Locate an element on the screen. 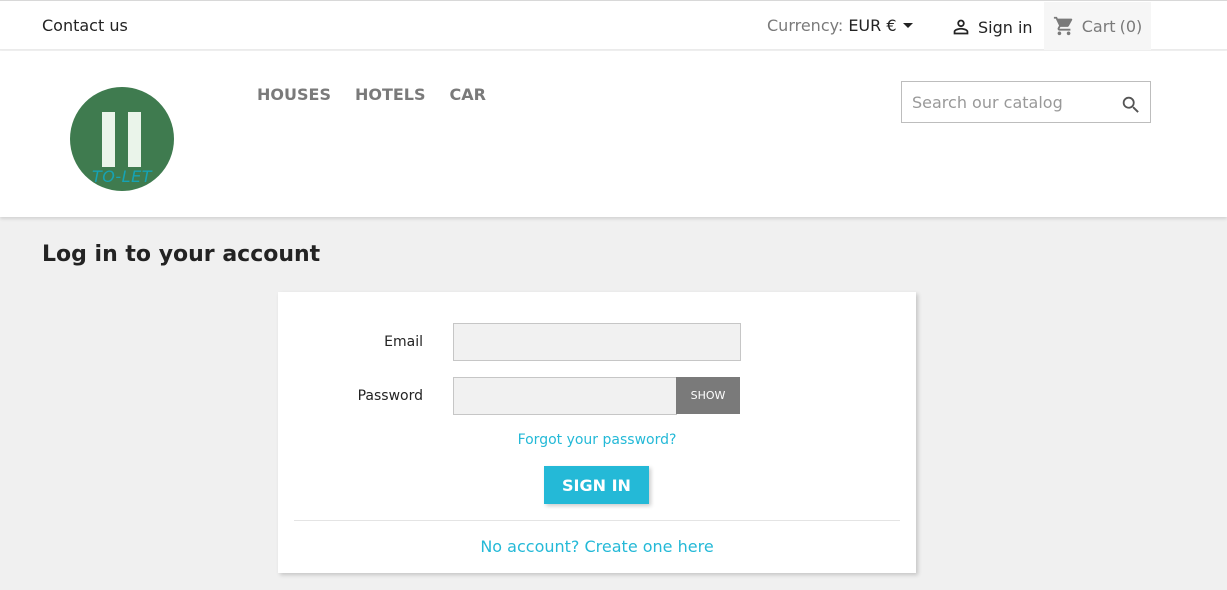  currency-label: Currency: is located at coordinates (805, 25).